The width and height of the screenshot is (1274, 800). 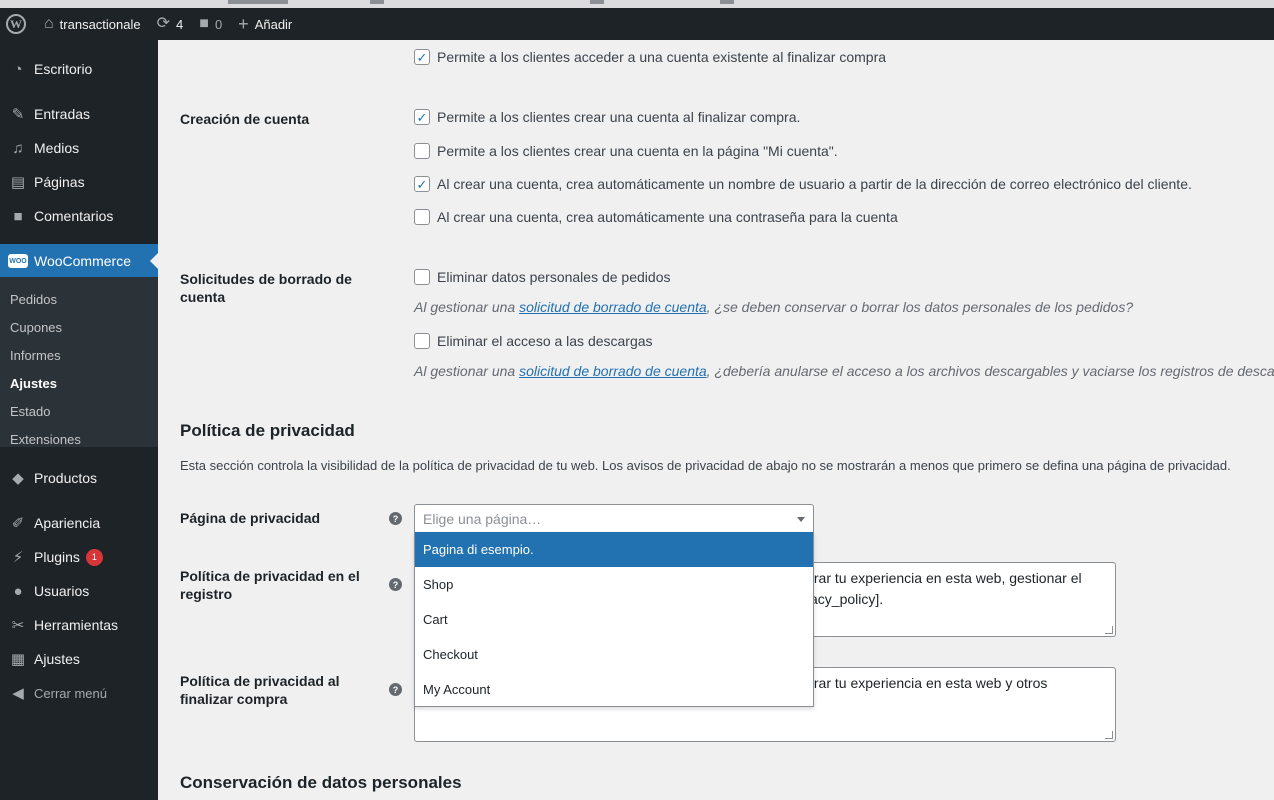 I want to click on dropdown-option-shop: Shop, so click(x=614, y=584).